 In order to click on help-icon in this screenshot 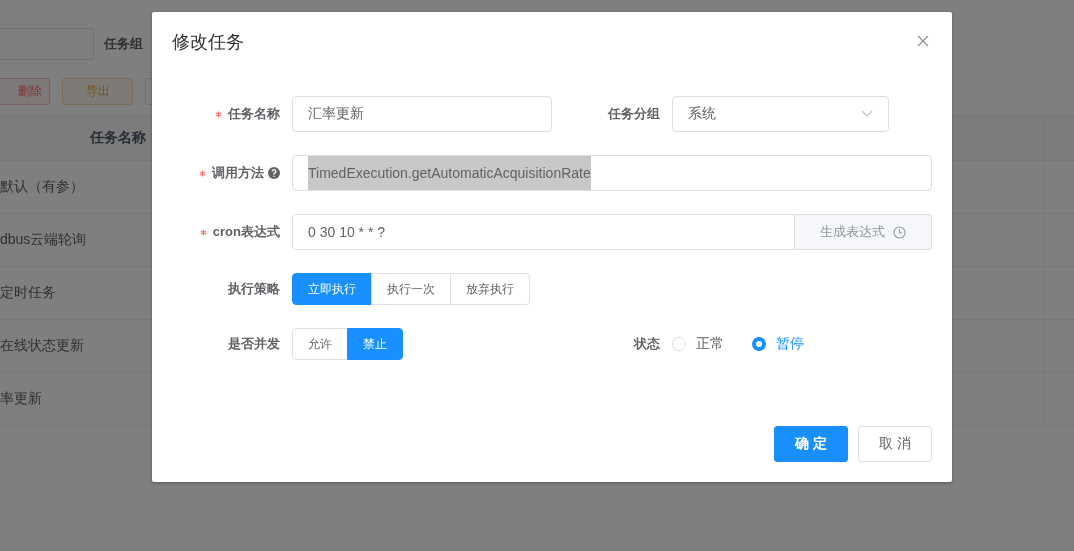, I will do `click(274, 173)`.